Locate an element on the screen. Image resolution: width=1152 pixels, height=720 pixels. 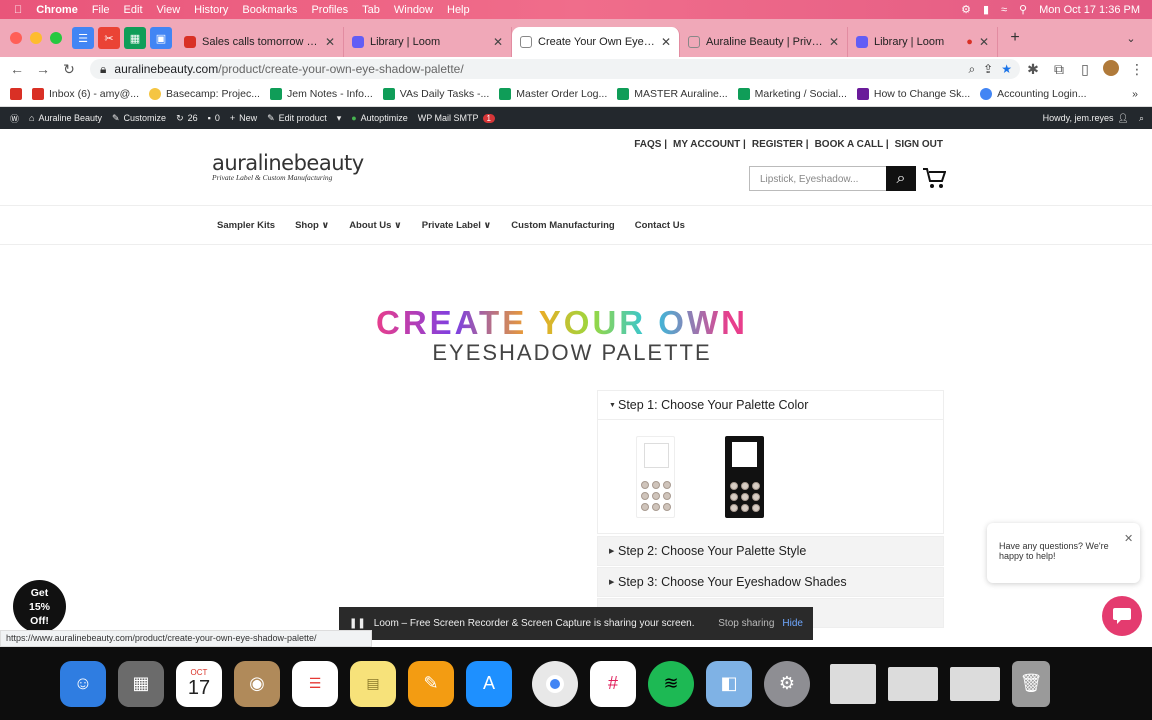
chrome-icon is located at coordinates (555, 683).